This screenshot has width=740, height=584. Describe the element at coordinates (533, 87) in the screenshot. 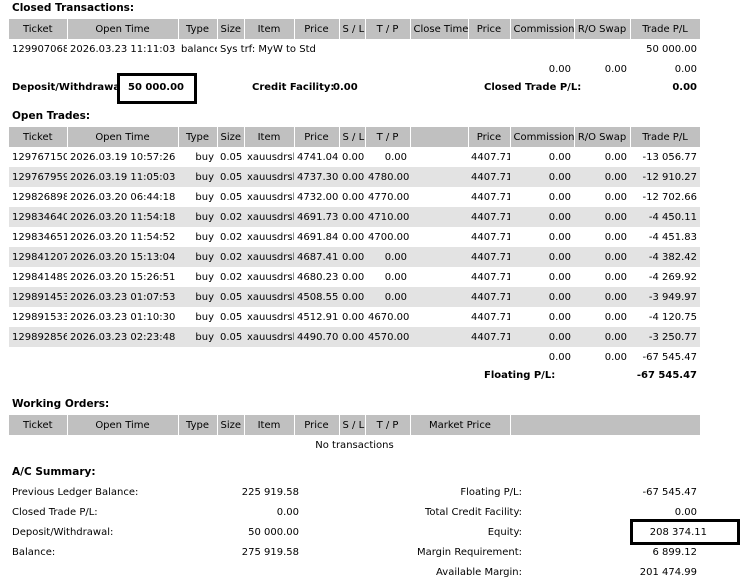

I see `closed-trade-pl-label: Closed Trade P/L:` at that location.